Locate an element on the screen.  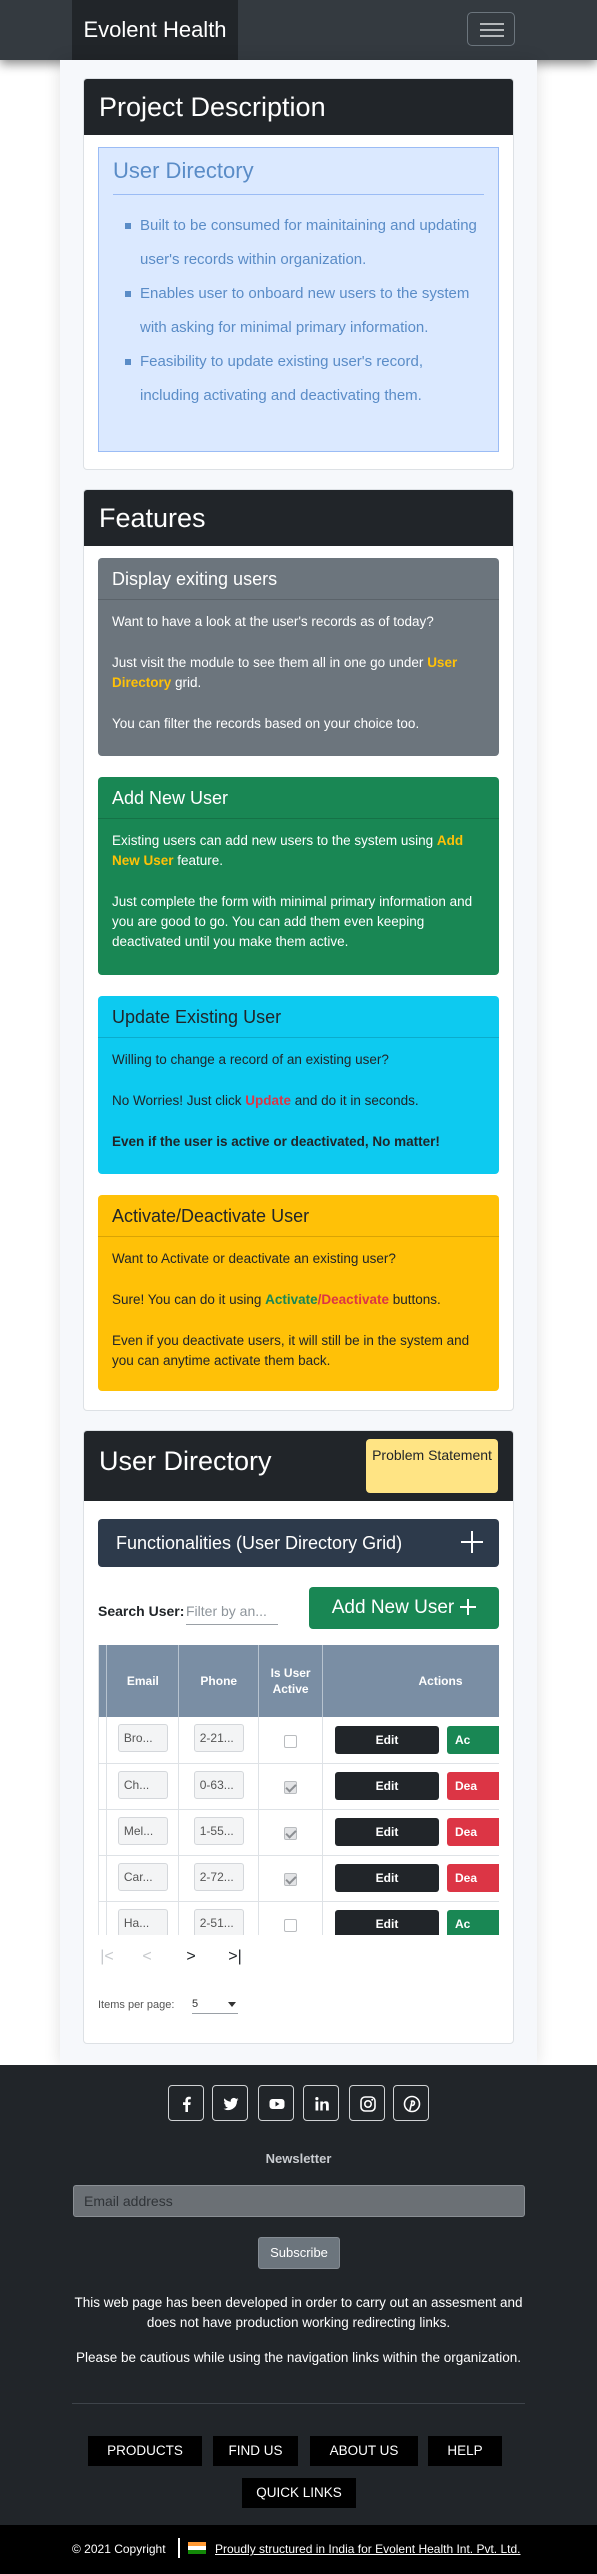
table-row: Mel... 1-55... Edit Dea is located at coordinates (299, 1832).